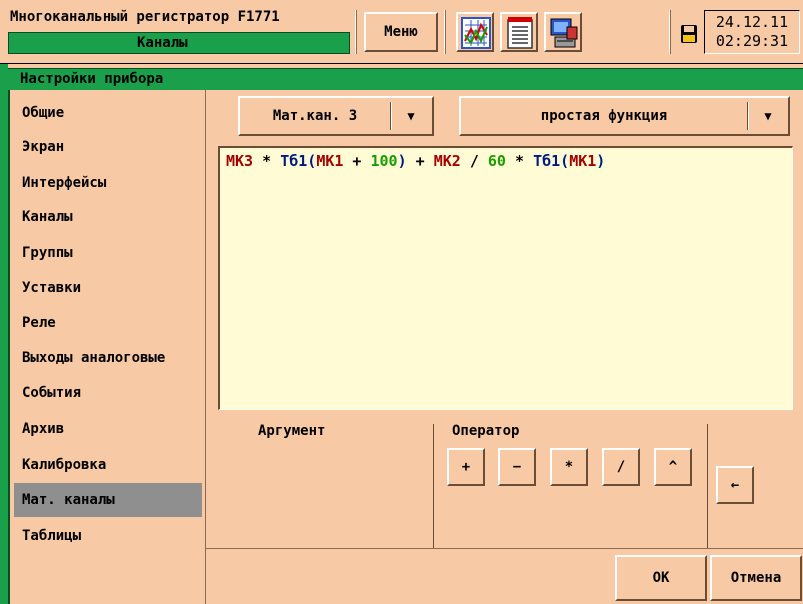 Image resolution: width=803 pixels, height=604 pixels. I want to click on header-divider-line, so click(401, 63).